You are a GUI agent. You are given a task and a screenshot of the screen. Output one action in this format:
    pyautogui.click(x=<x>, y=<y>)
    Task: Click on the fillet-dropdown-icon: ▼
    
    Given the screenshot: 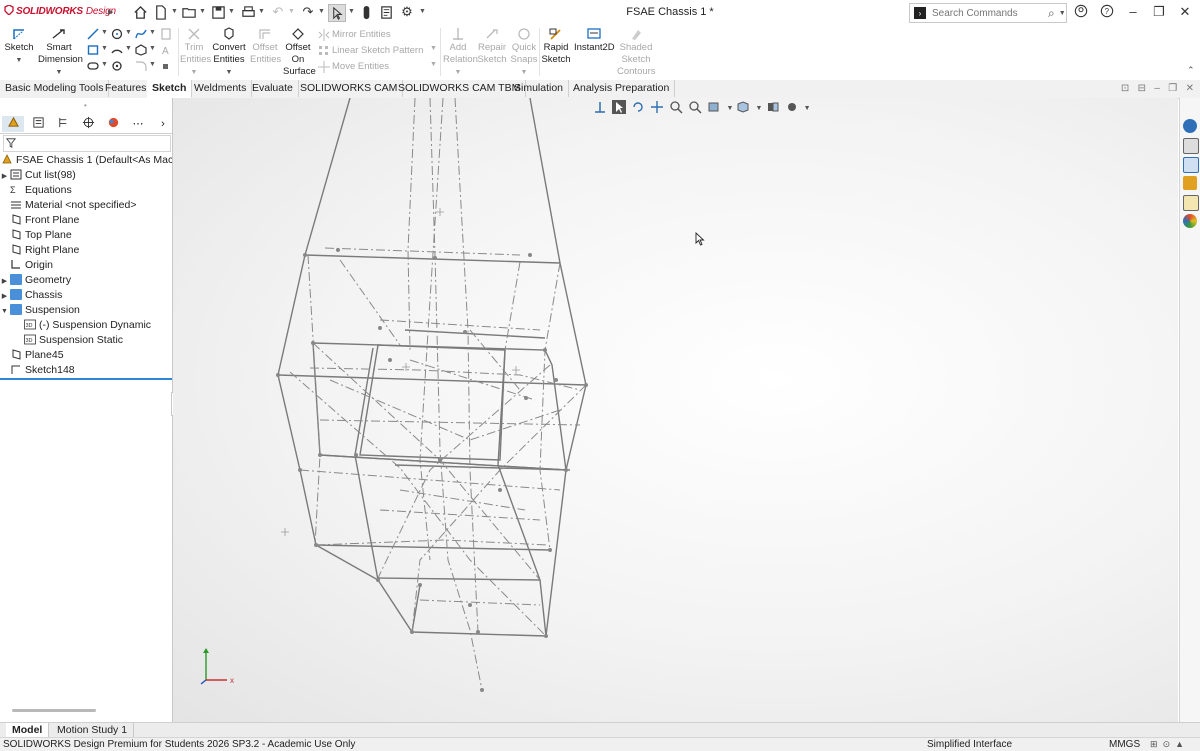 What is the action you would take?
    pyautogui.click(x=152, y=64)
    